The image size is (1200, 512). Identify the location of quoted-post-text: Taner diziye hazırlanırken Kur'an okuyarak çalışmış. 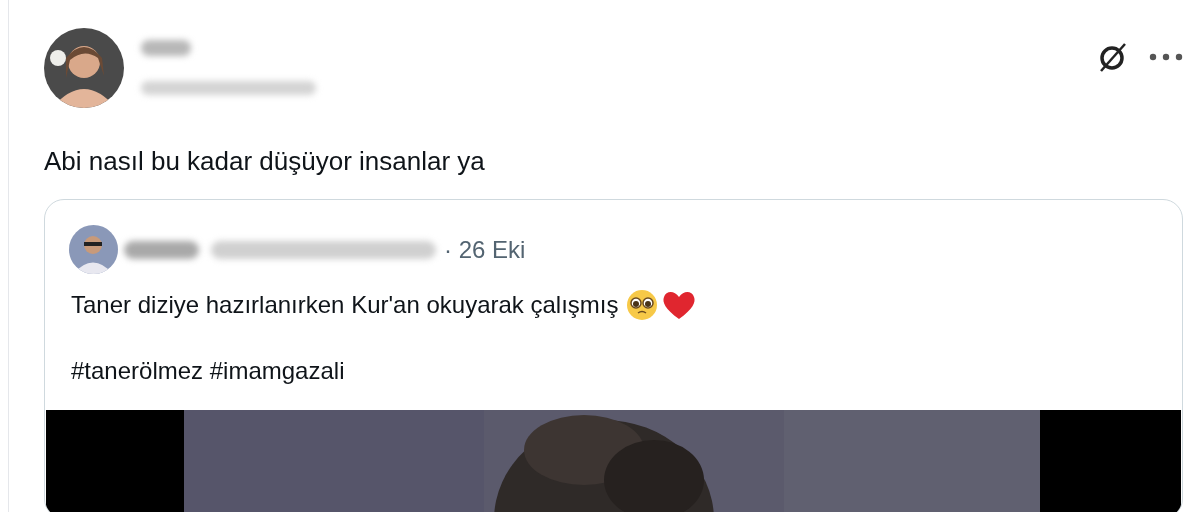
(345, 305).